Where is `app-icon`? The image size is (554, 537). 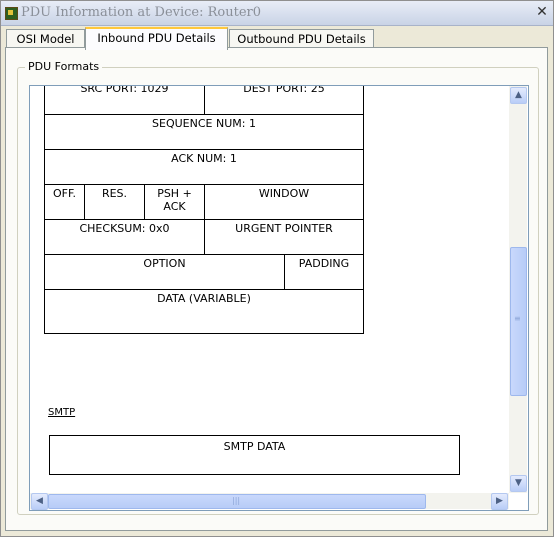 app-icon is located at coordinates (11, 13).